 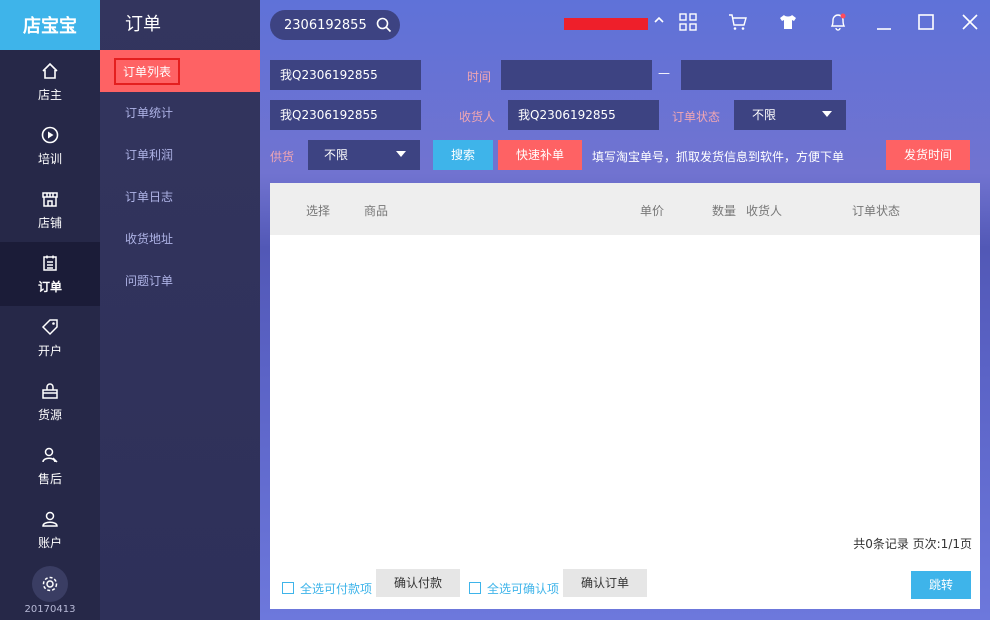 I want to click on ship-time-button: 发货时间, so click(x=928, y=155).